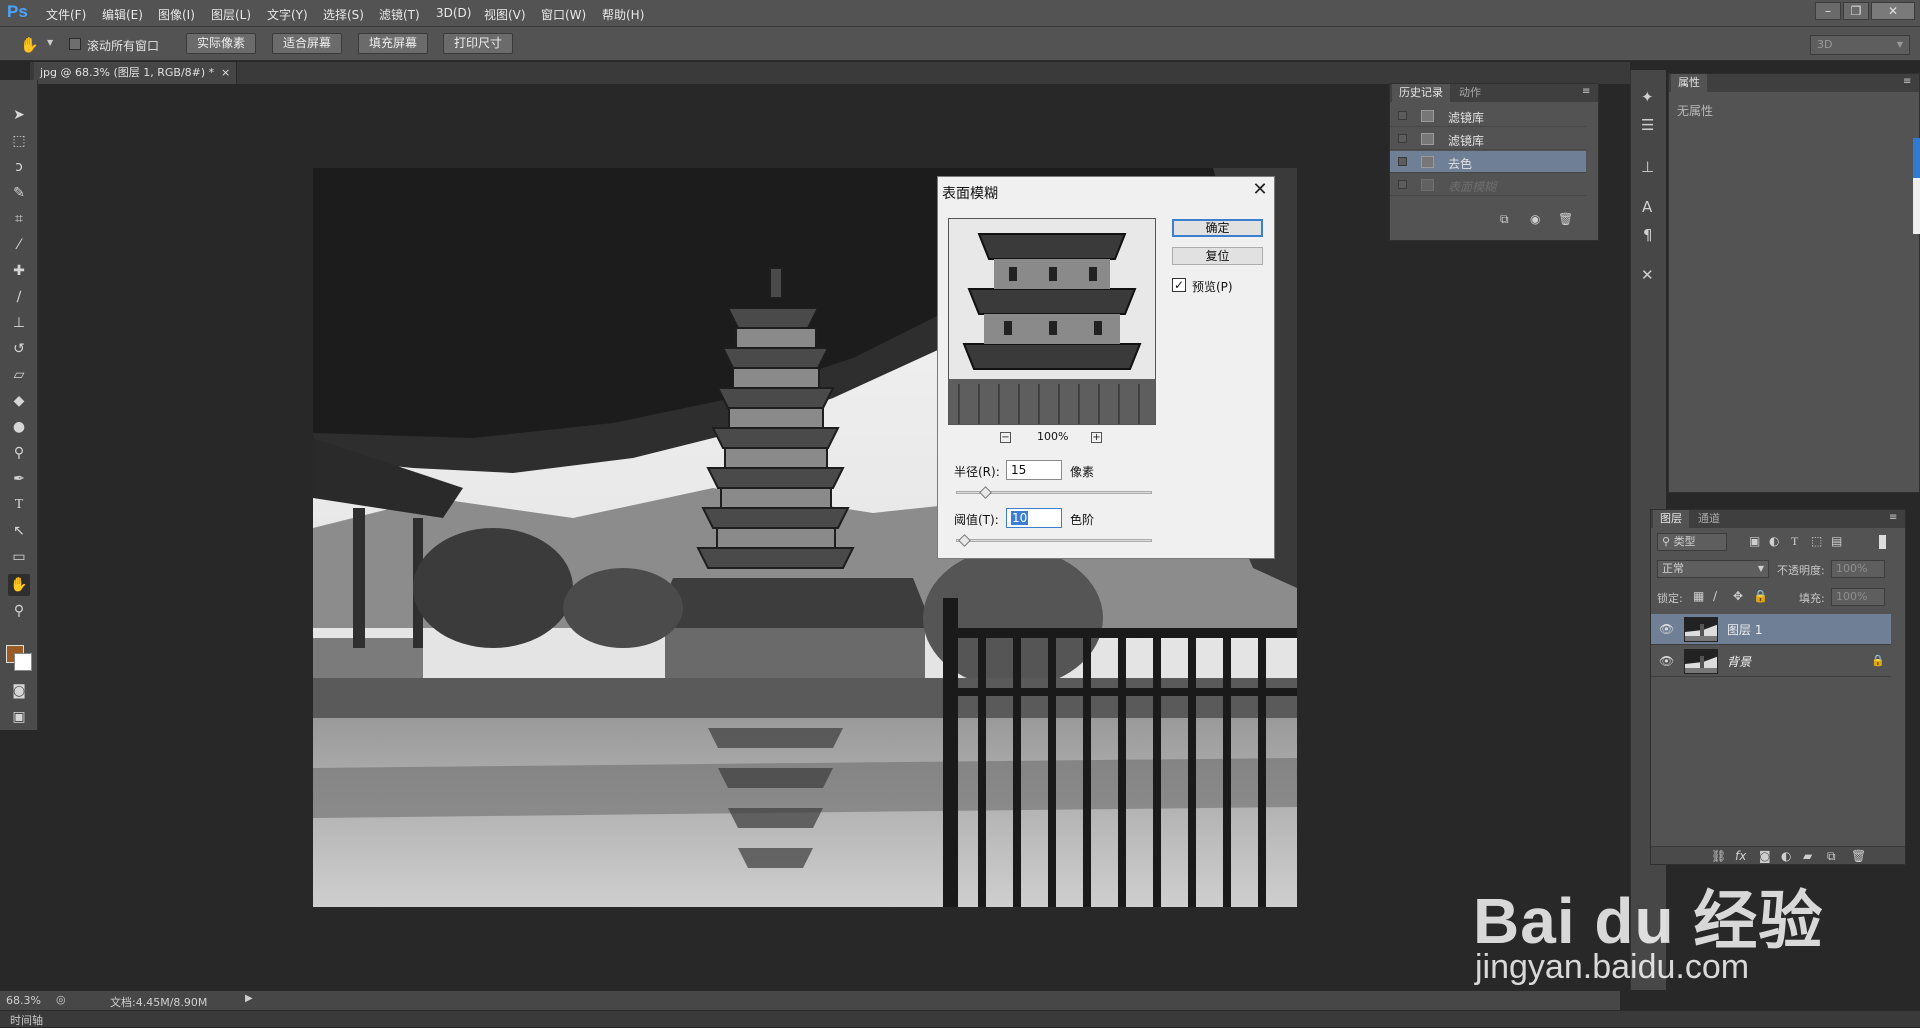 The width and height of the screenshot is (1920, 1028). What do you see at coordinates (1858, 569) in the screenshot?
I see `opacity-input: 100%` at bounding box center [1858, 569].